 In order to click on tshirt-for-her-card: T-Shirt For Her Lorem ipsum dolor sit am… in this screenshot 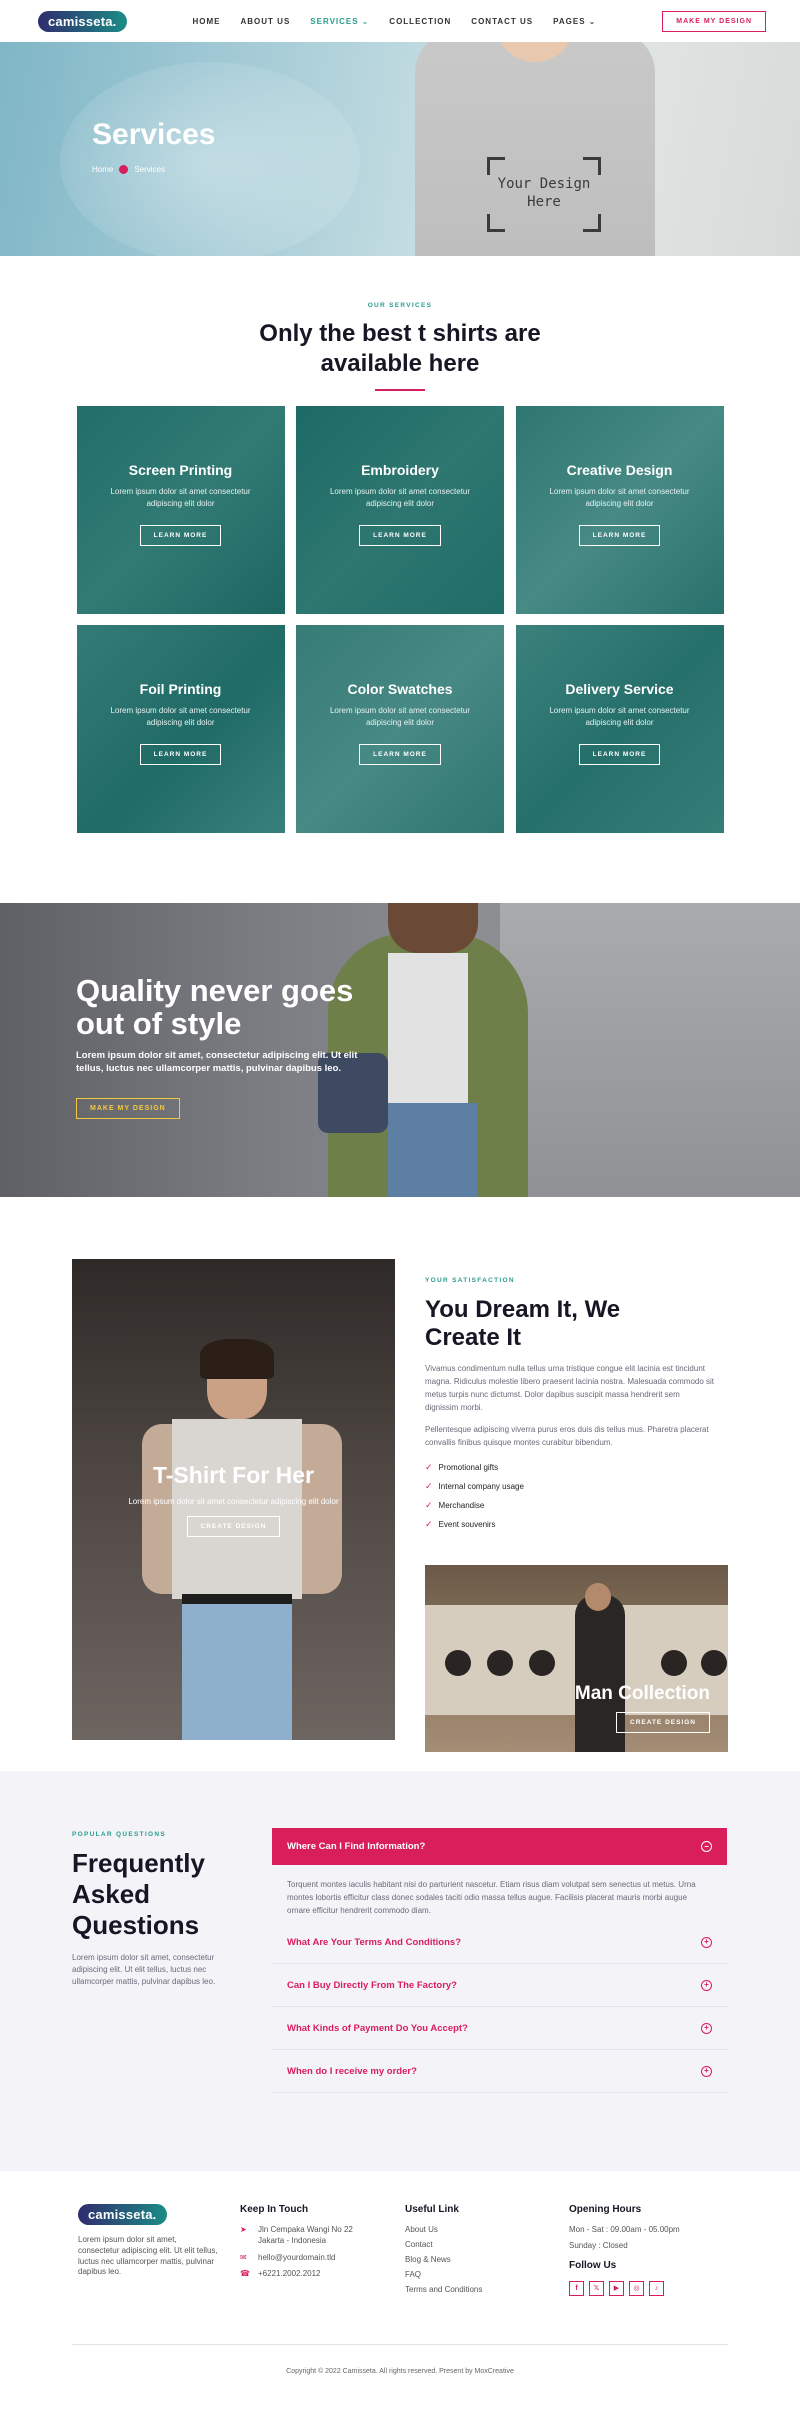, I will do `click(233, 1499)`.